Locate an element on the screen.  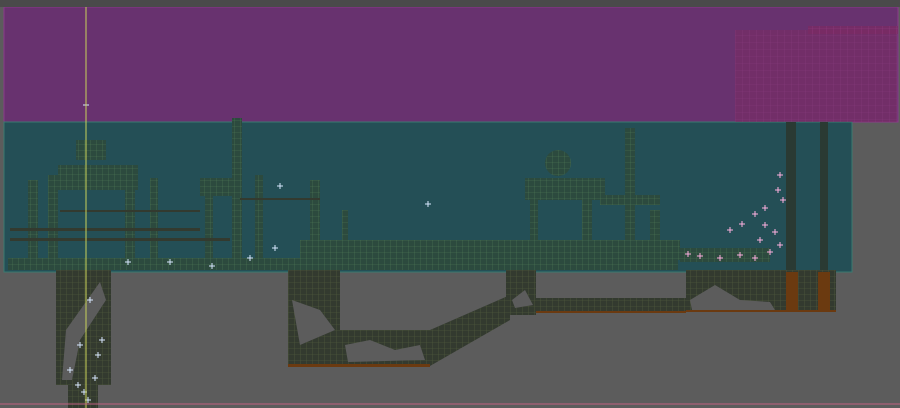
sky-structure is located at coordinates (816, 74).